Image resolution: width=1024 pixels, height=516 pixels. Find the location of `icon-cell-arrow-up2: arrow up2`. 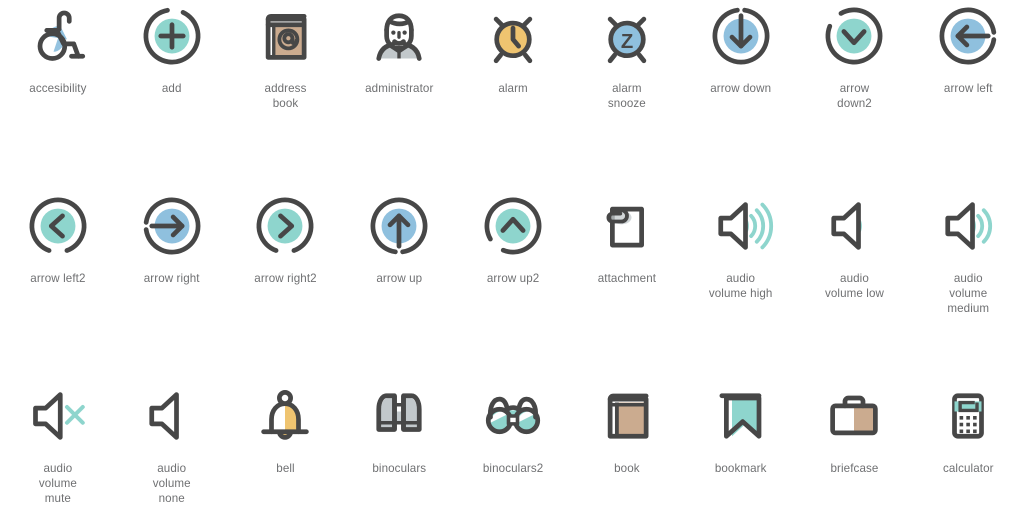

icon-cell-arrow-up2: arrow up2 is located at coordinates (513, 285).